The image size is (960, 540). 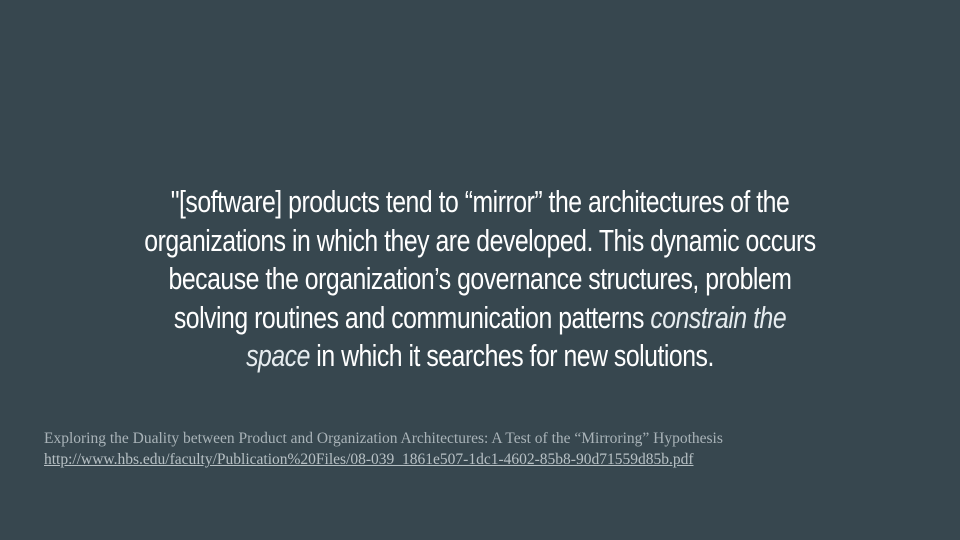 What do you see at coordinates (278, 355) in the screenshot?
I see `quote-emphasis-2: space` at bounding box center [278, 355].